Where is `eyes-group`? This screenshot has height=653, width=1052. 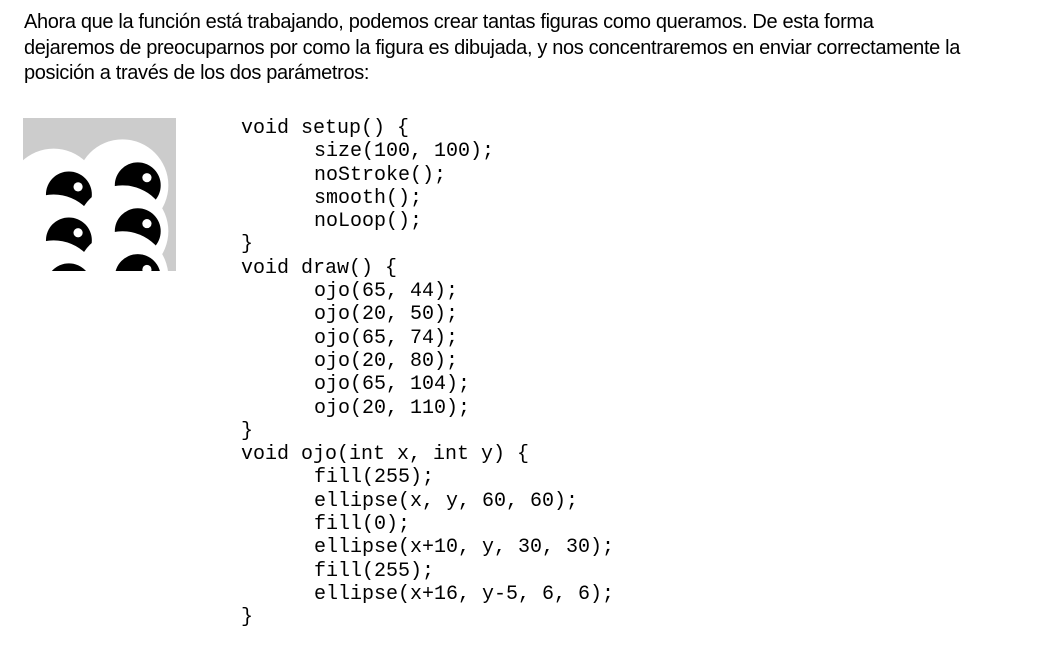 eyes-group is located at coordinates (96, 205).